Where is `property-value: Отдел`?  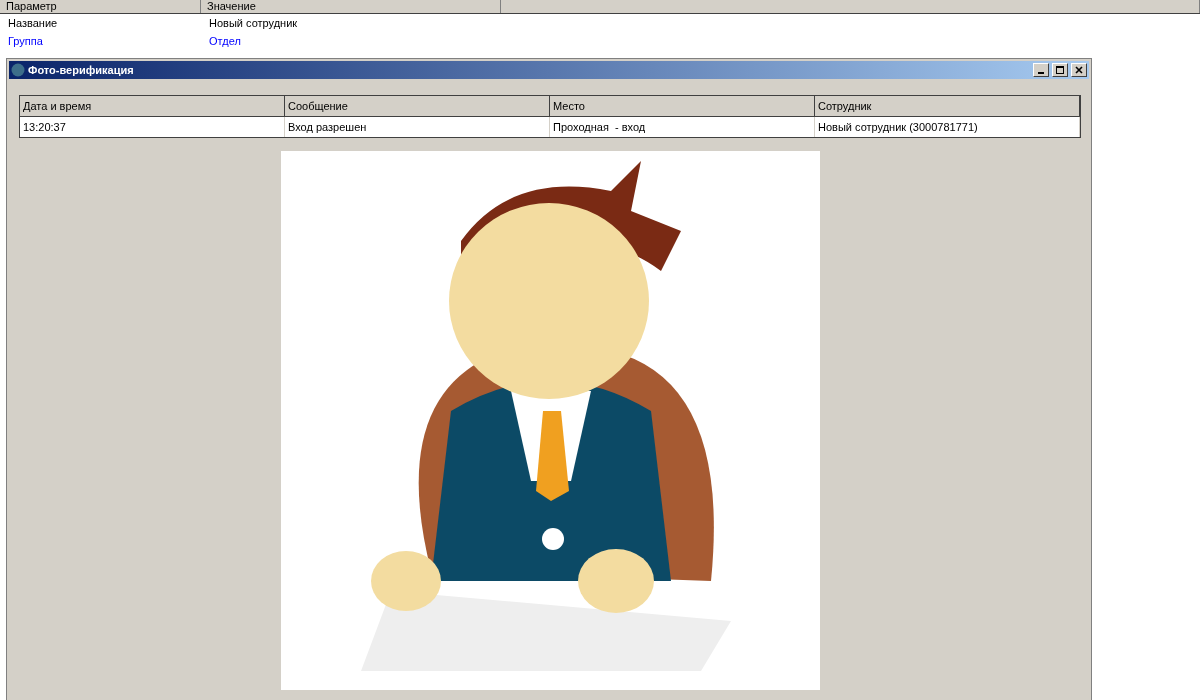 property-value: Отдел is located at coordinates (700, 41).